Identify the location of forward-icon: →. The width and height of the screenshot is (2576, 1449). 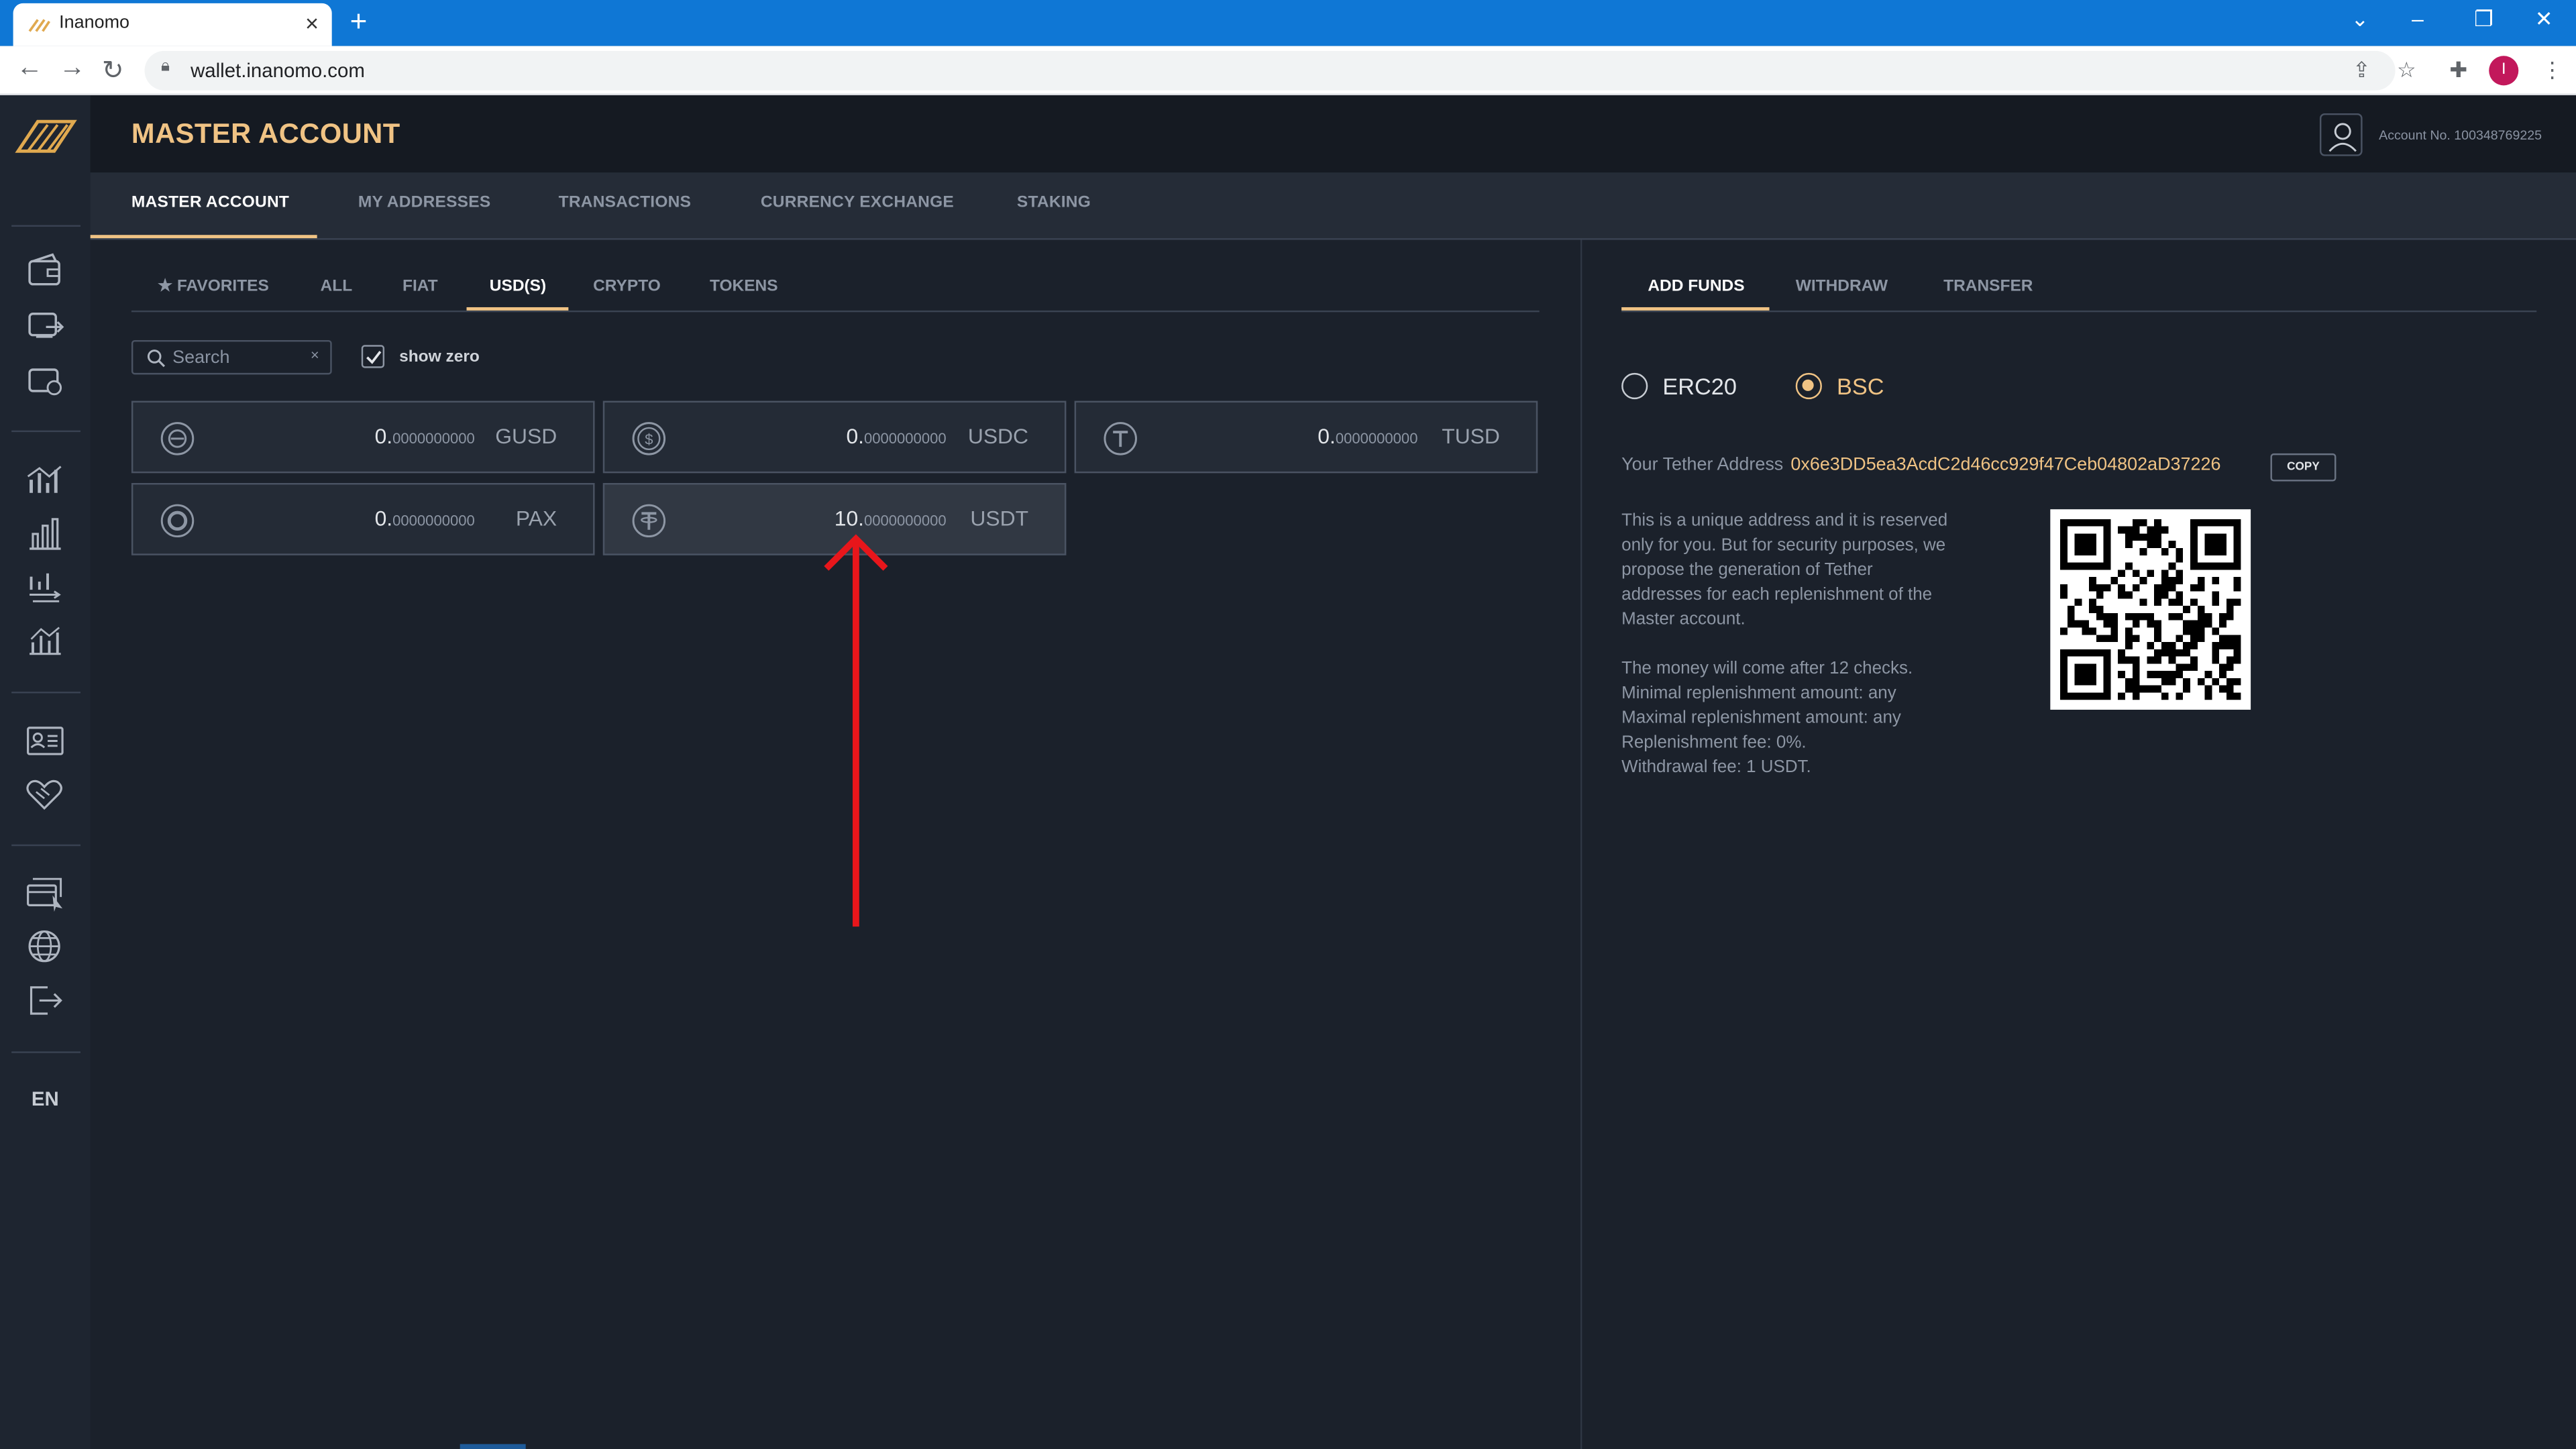
(72, 69).